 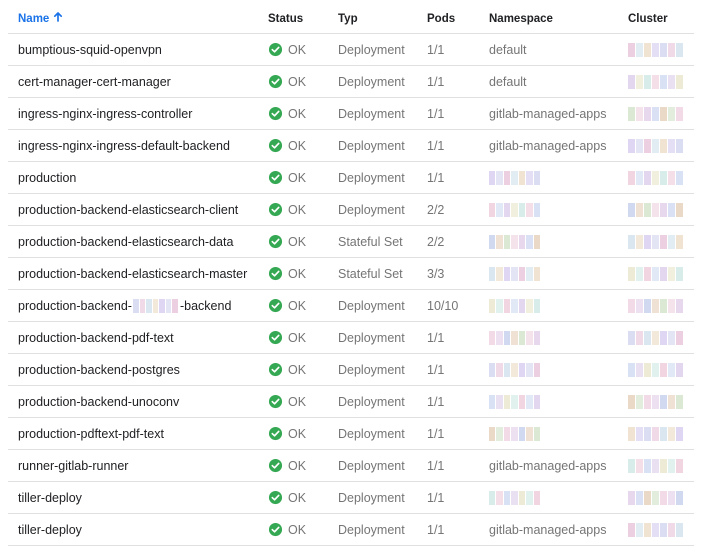 What do you see at coordinates (140, 337) in the screenshot?
I see `workload-name: production-backend-pdf-text` at bounding box center [140, 337].